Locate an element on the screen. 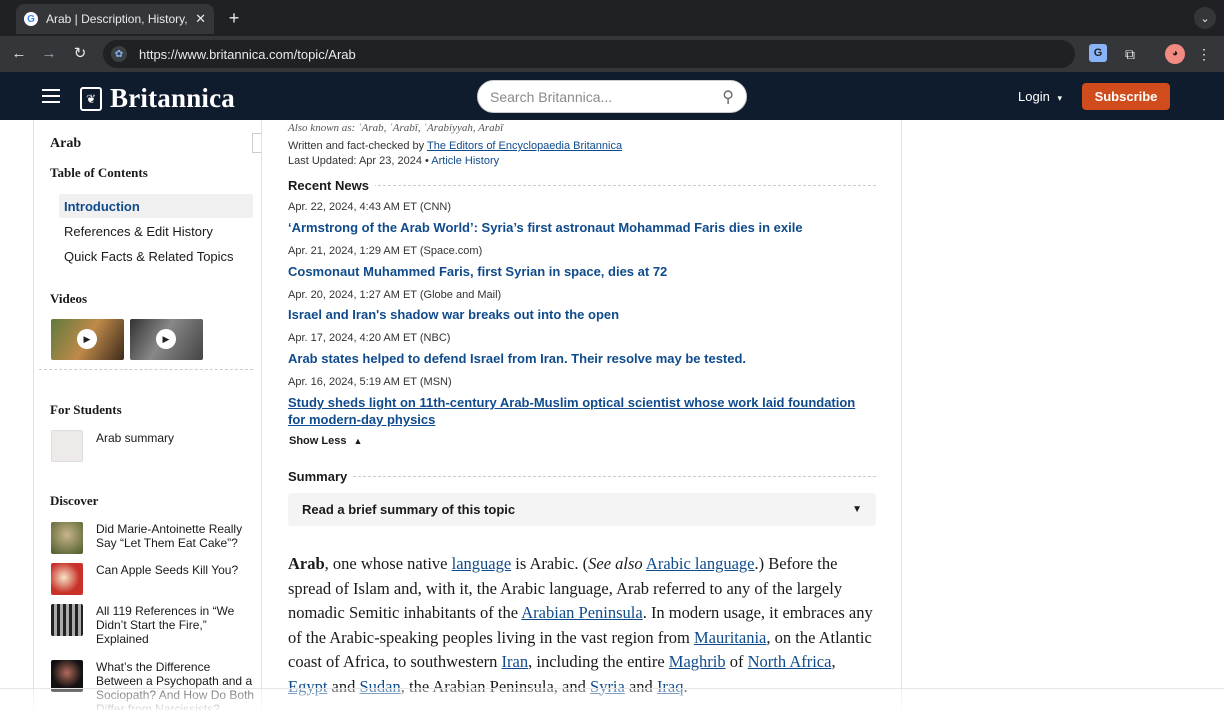  toc-item-introduction: Introduction is located at coordinates (156, 206).